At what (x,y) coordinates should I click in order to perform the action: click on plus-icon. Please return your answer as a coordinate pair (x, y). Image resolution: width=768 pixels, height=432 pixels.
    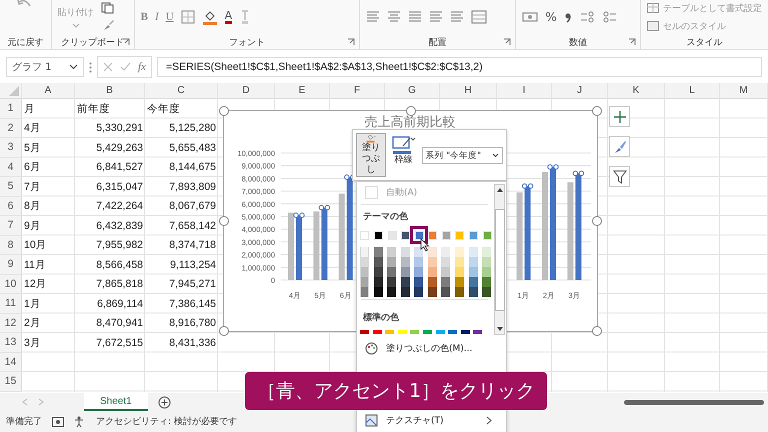
    Looking at the image, I should click on (619, 117).